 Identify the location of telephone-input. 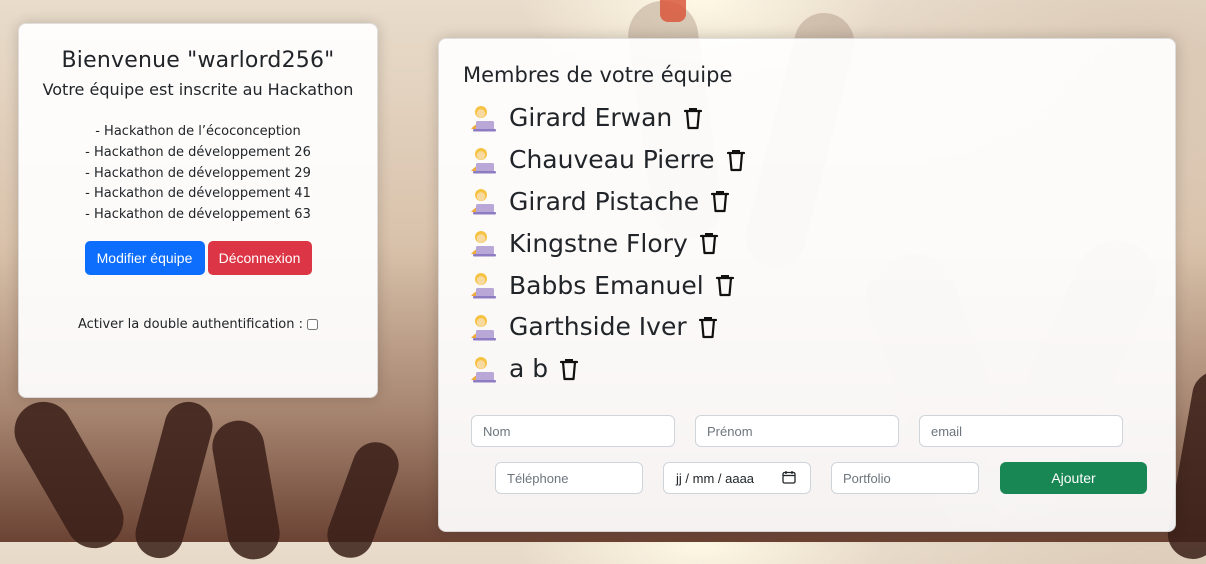
(569, 478).